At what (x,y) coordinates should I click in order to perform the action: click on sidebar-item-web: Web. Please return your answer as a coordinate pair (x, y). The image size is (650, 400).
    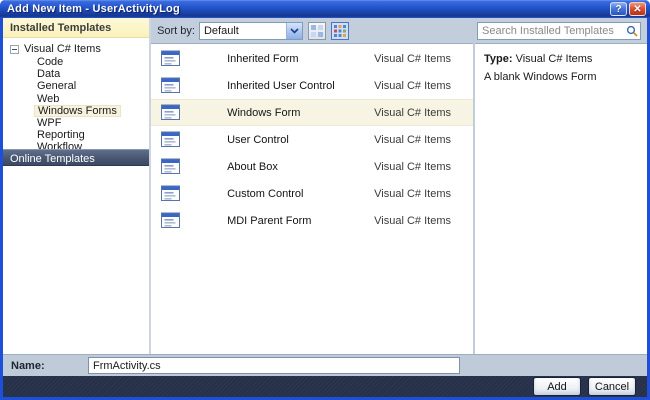
    Looking at the image, I should click on (76, 99).